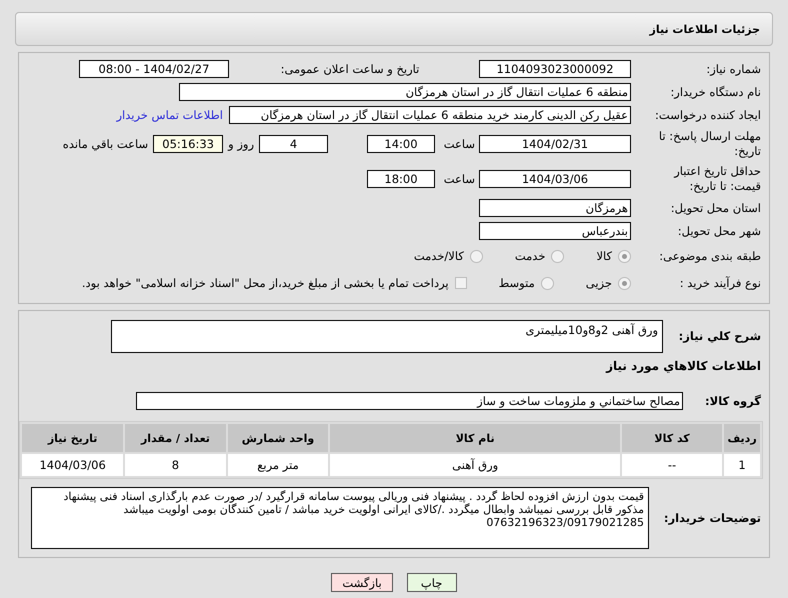  I want to click on need-number-label: شماره نیاز:, so click(733, 69).